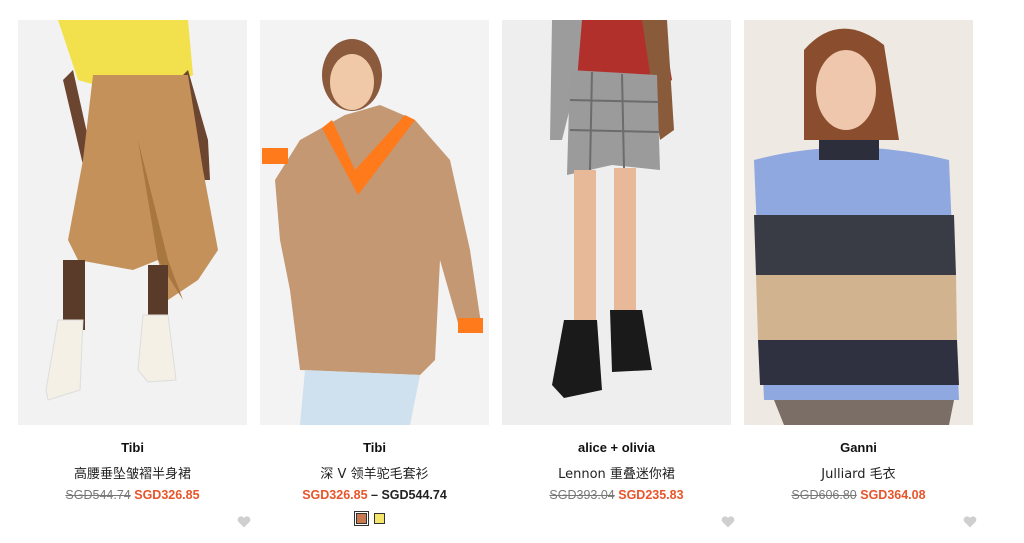  I want to click on price-high: SGD544.74, so click(414, 495).